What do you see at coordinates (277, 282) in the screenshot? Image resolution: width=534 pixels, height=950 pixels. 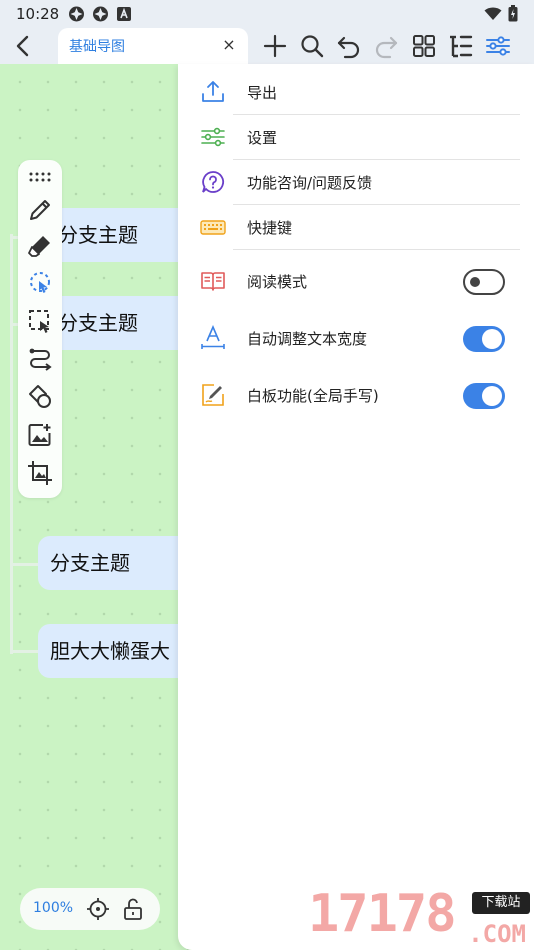 I see `menu-item-label: 阅读模式` at bounding box center [277, 282].